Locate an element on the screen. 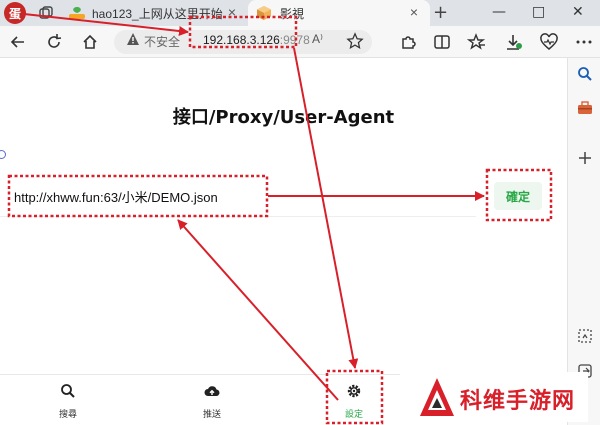 This screenshot has width=600, height=425. not-secure-label: 不安全 is located at coordinates (162, 41).